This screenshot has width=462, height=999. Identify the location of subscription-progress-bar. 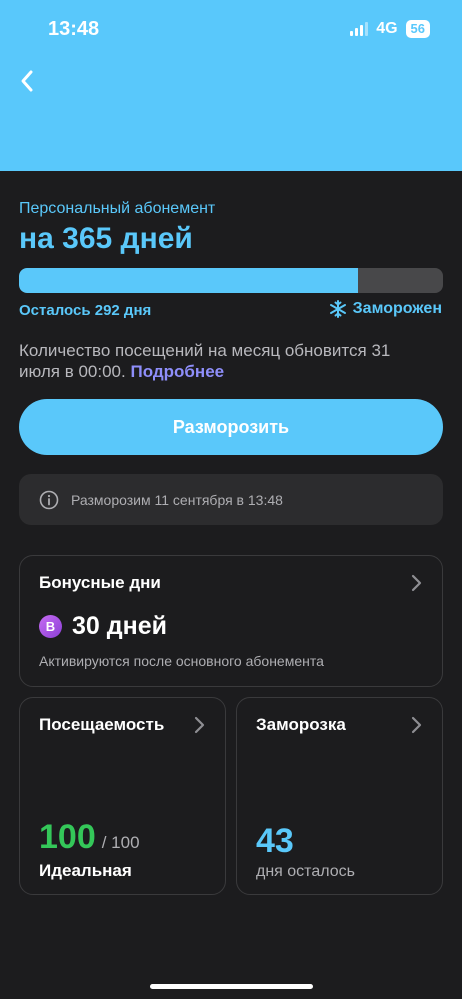
(231, 280).